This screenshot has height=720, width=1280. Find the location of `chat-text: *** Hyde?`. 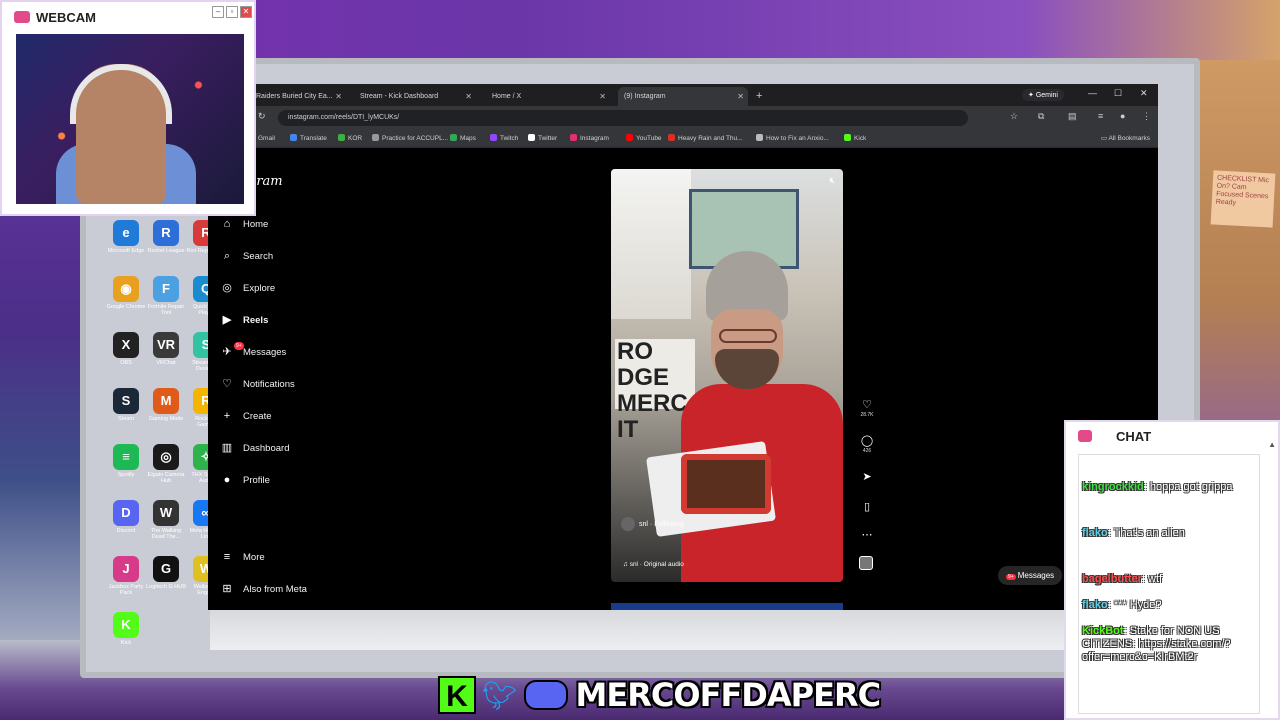

chat-text: *** Hyde? is located at coordinates (1137, 605).